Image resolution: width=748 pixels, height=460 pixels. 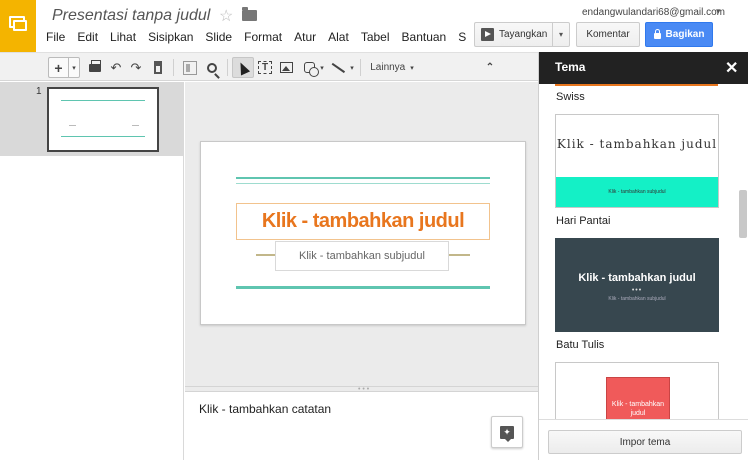 I want to click on import-theme-bar: Impor tema, so click(x=643, y=439).